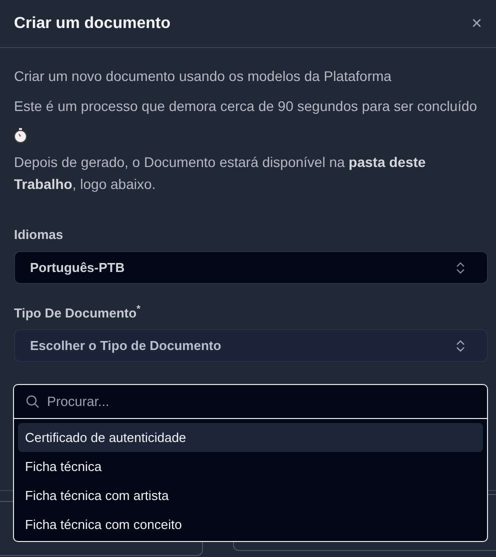 This screenshot has width=496, height=557. Describe the element at coordinates (20, 135) in the screenshot. I see `stopwatch-icon` at that location.